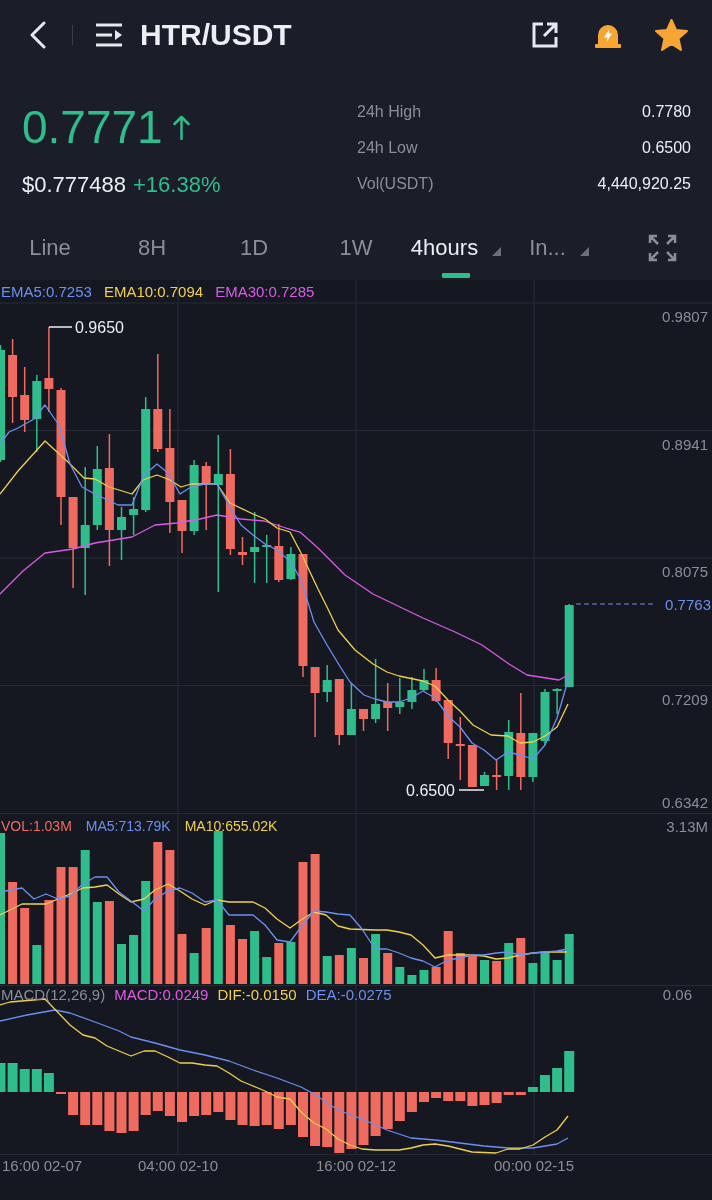  Describe the element at coordinates (109, 35) in the screenshot. I see `menu-icon` at that location.